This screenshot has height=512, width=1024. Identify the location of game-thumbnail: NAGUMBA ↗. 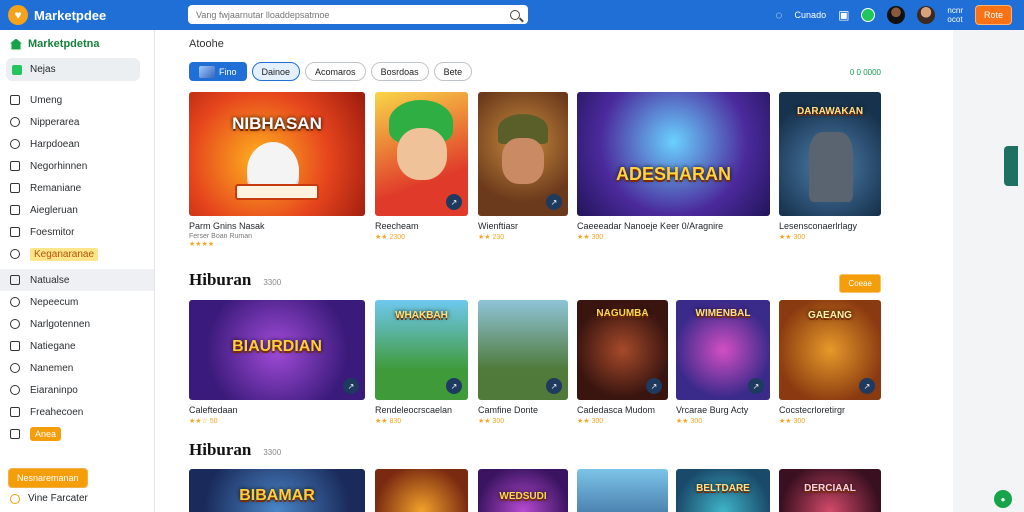
(622, 350).